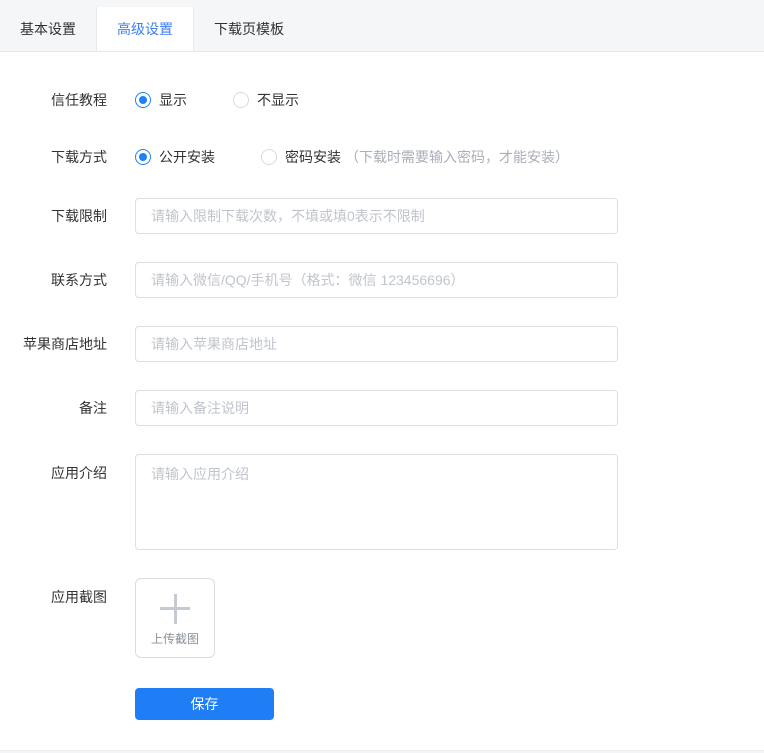 The width and height of the screenshot is (764, 753). What do you see at coordinates (65, 344) in the screenshot?
I see `app-store-url-label: 苹果商店地址` at bounding box center [65, 344].